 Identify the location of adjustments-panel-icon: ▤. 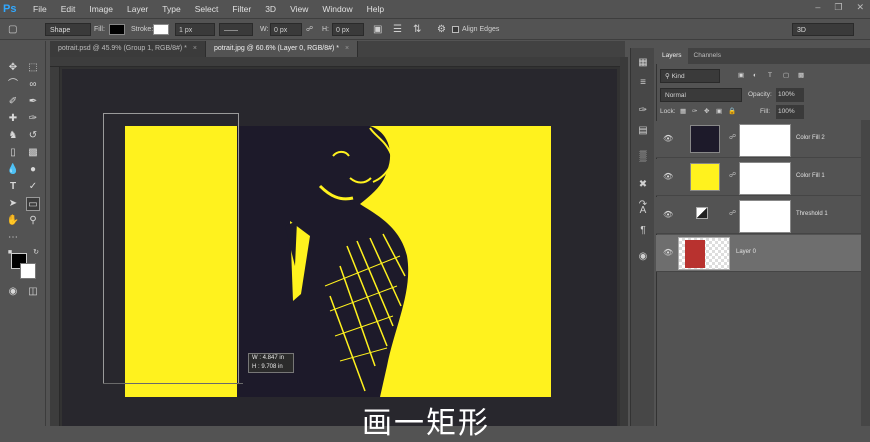
(643, 131).